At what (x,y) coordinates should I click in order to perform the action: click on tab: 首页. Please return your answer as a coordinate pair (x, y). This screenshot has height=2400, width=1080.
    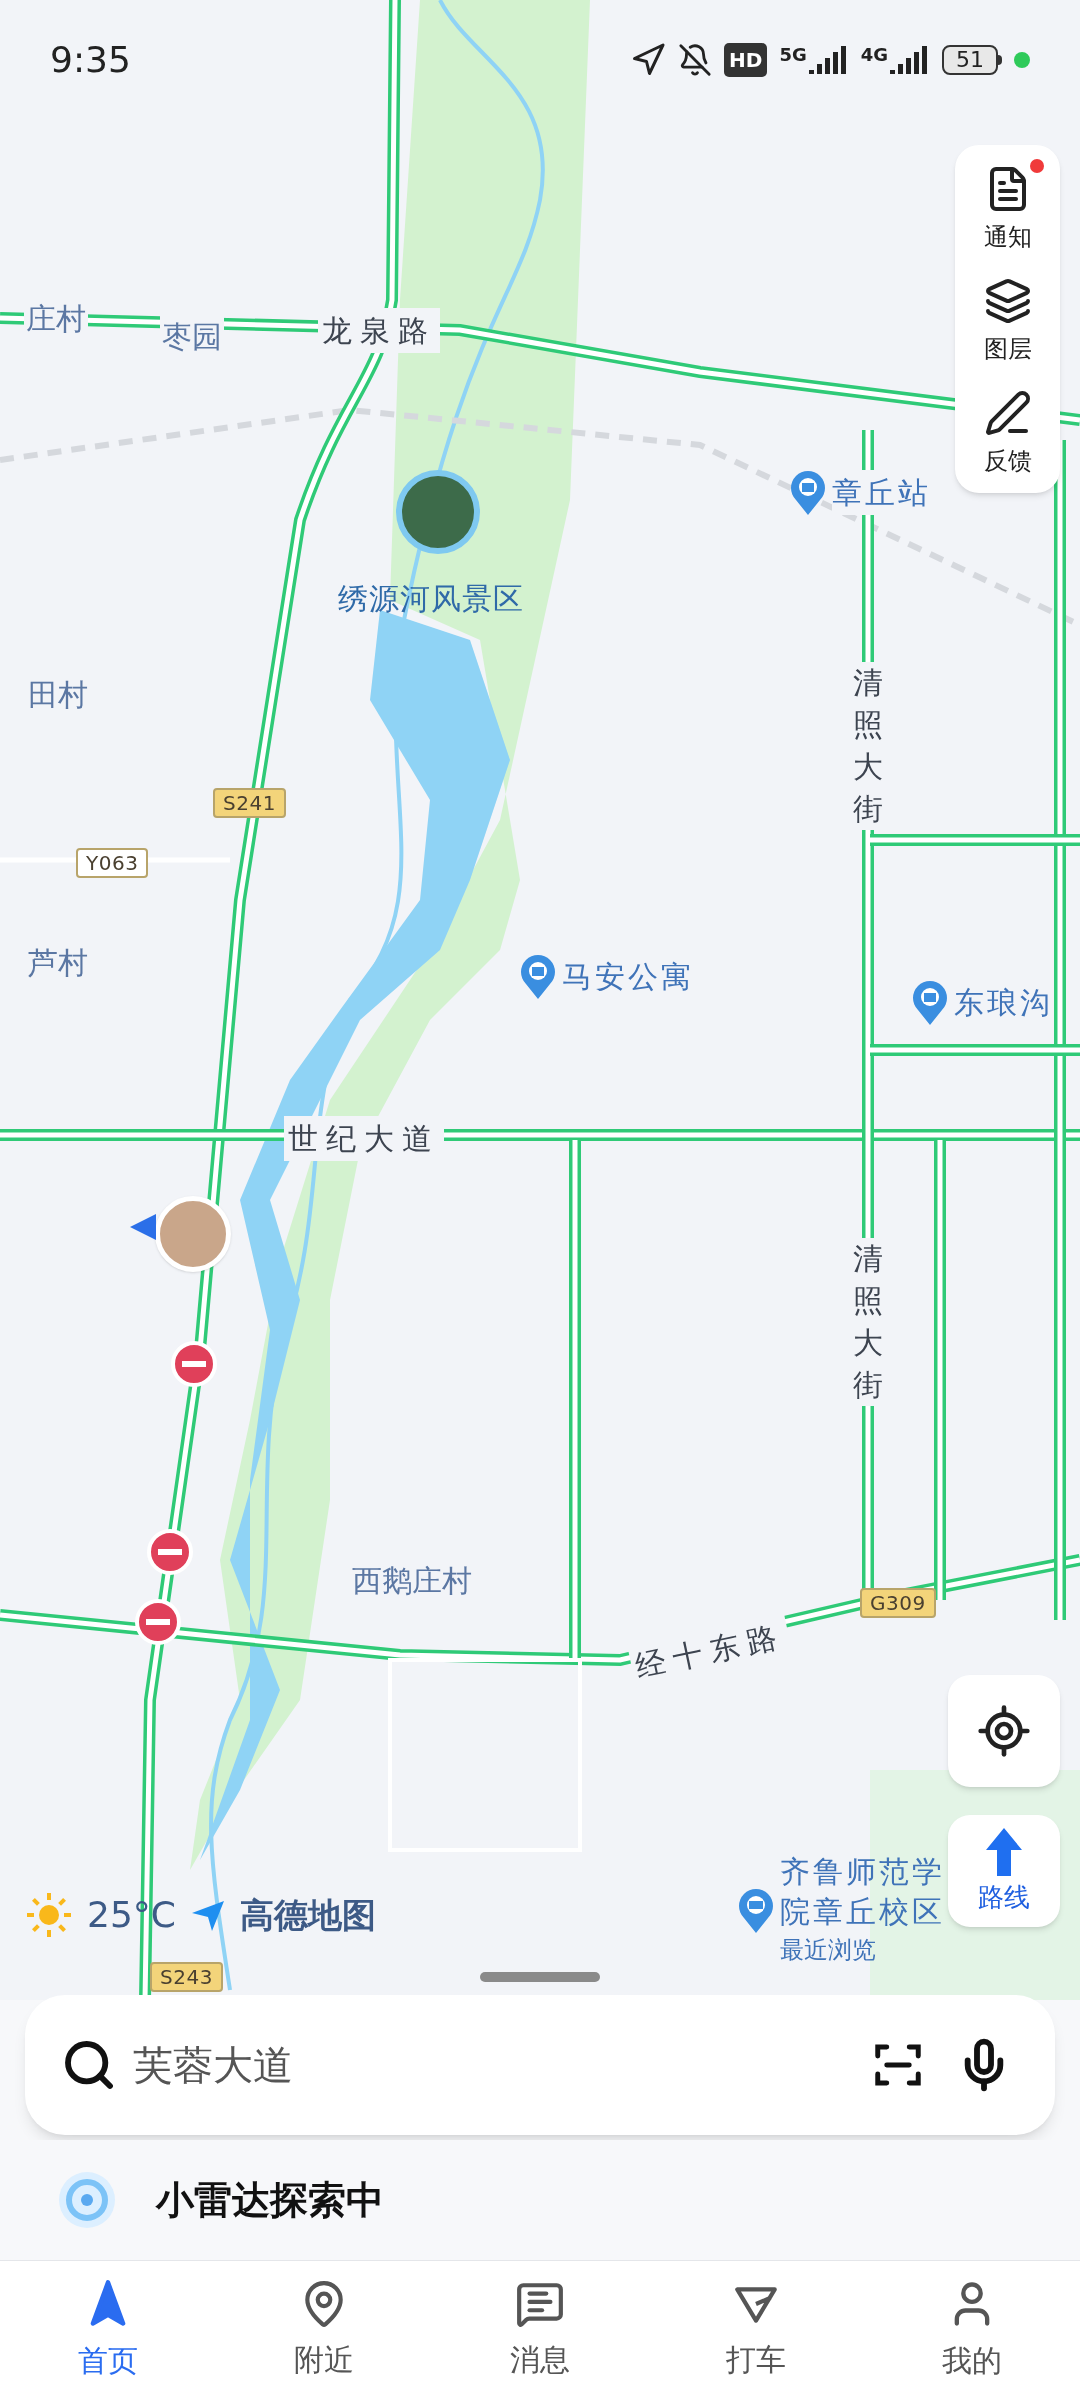
    Looking at the image, I should click on (108, 2330).